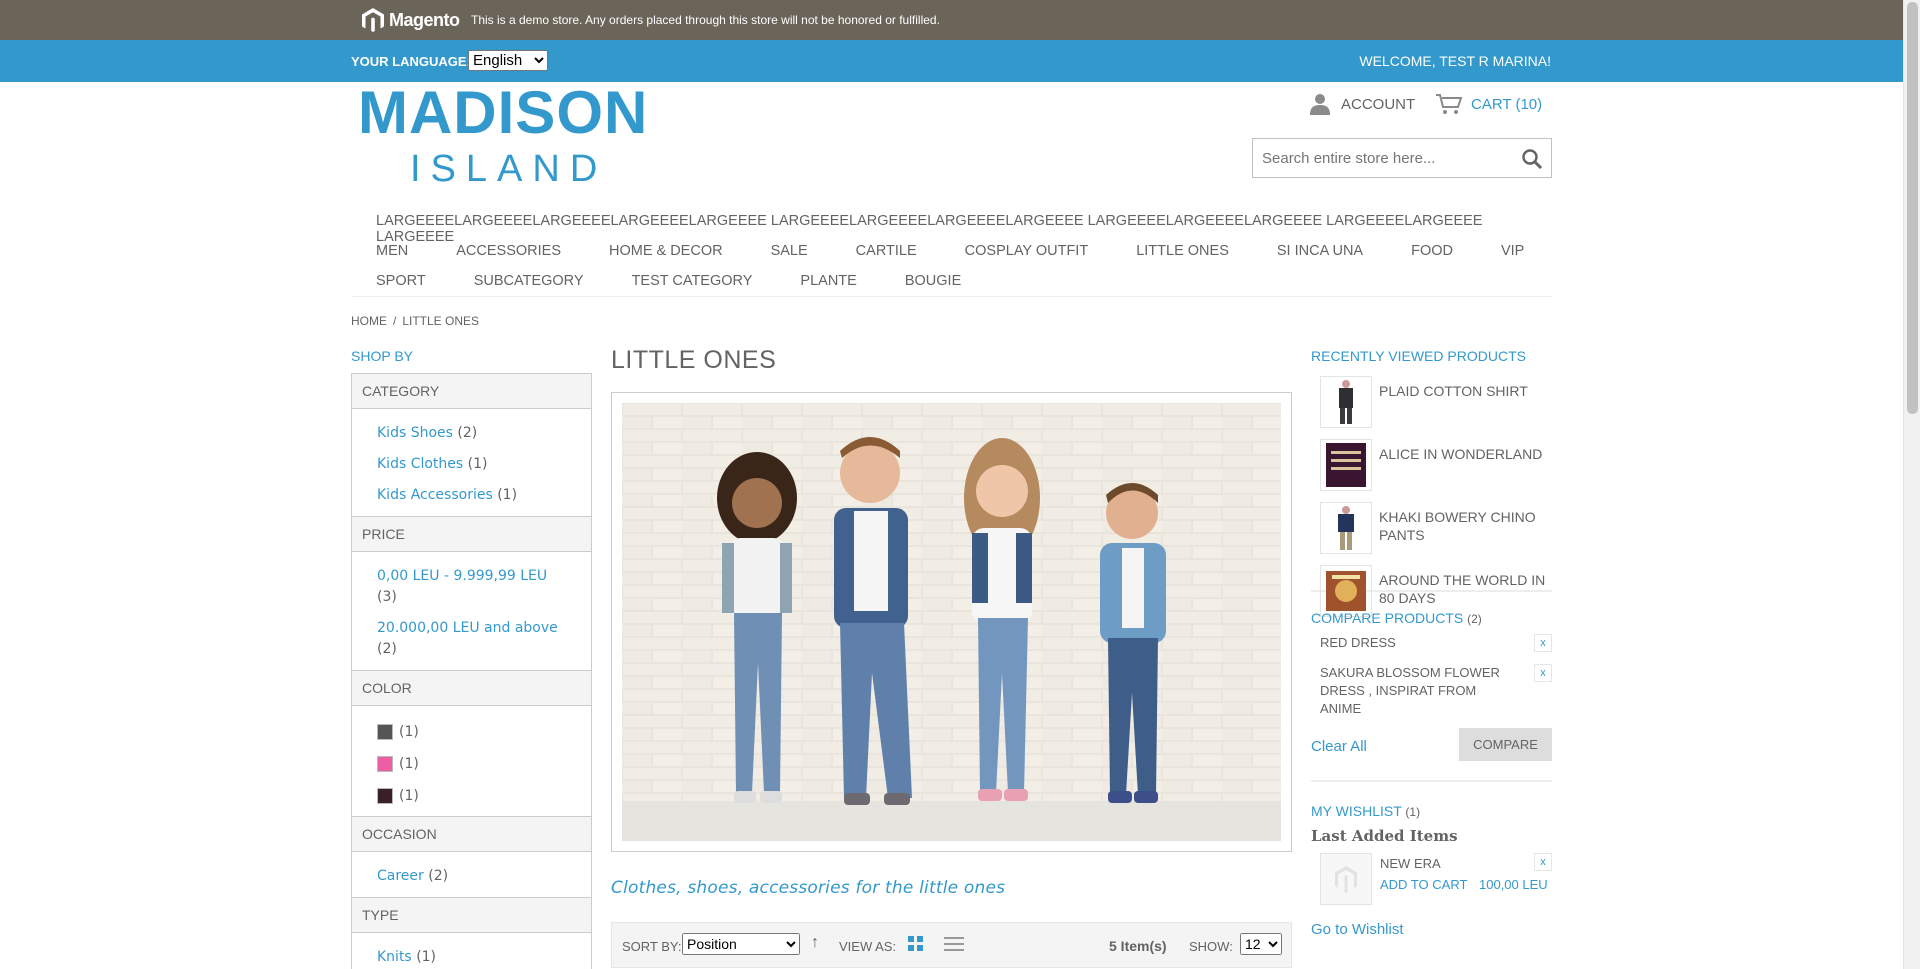 The image size is (1920, 969). I want to click on breadcrumb-current: LITTLE ONES, so click(441, 321).